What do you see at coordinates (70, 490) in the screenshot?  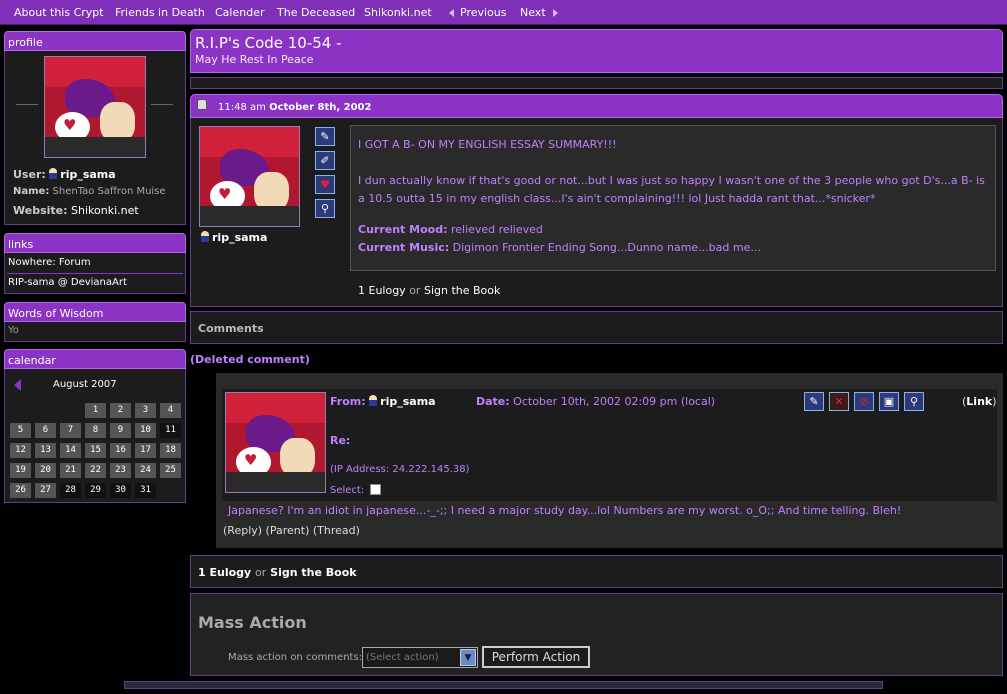 I see `calendar-day: 28` at bounding box center [70, 490].